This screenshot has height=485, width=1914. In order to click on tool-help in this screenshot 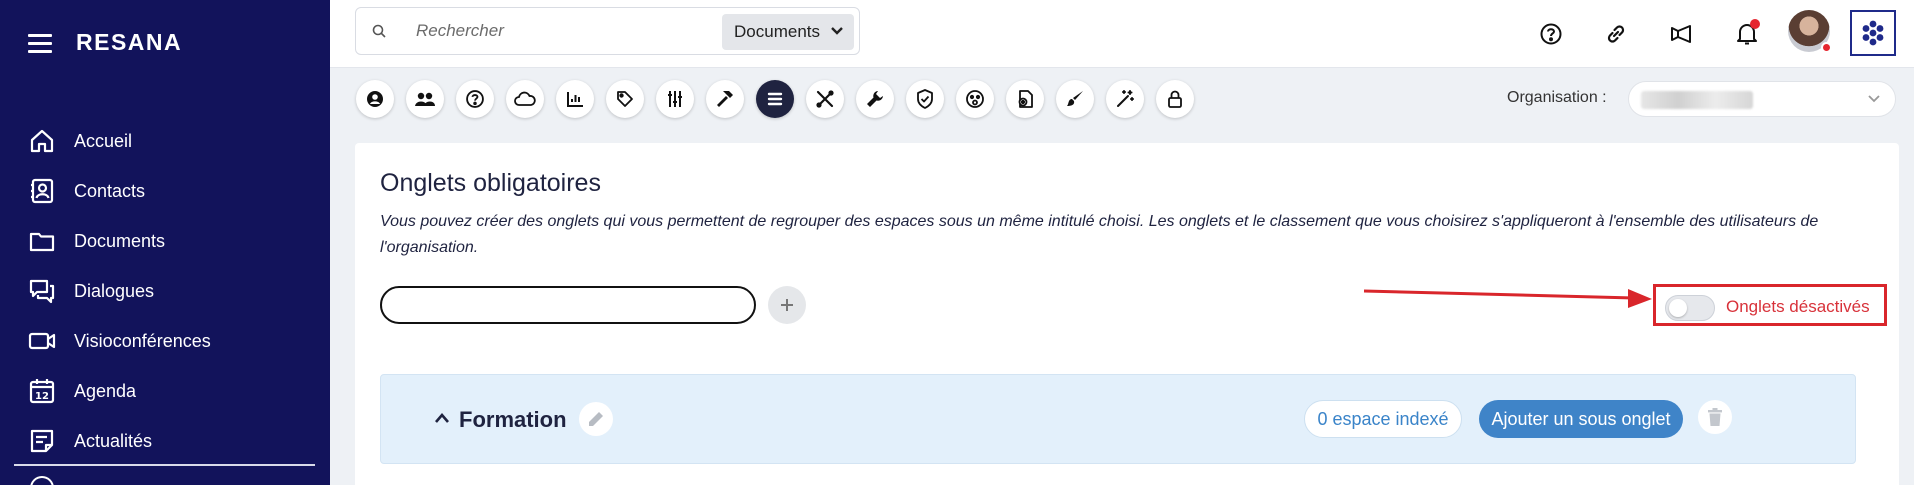, I will do `click(475, 99)`.